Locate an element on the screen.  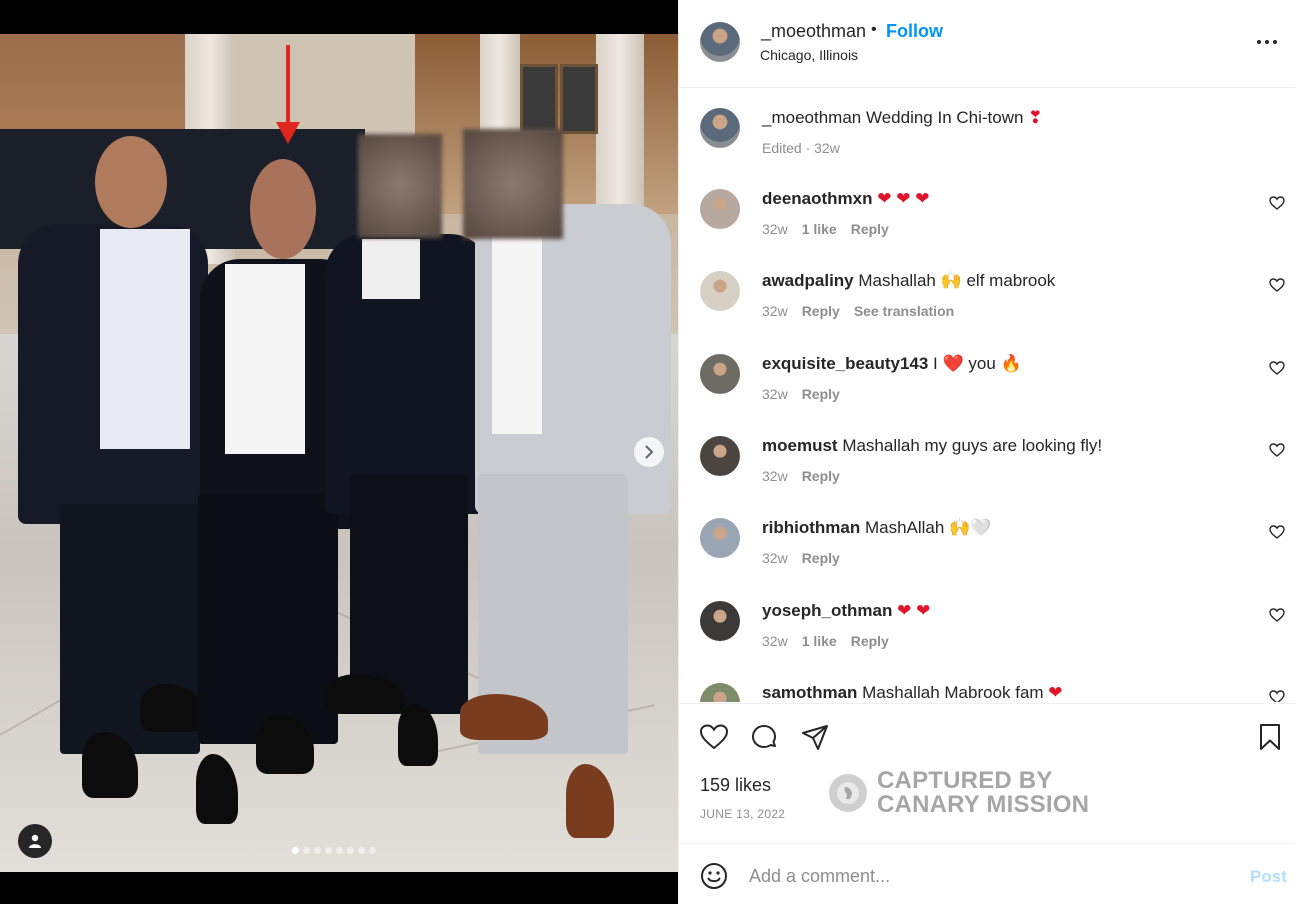
photo-window is located at coordinates (579, 99).